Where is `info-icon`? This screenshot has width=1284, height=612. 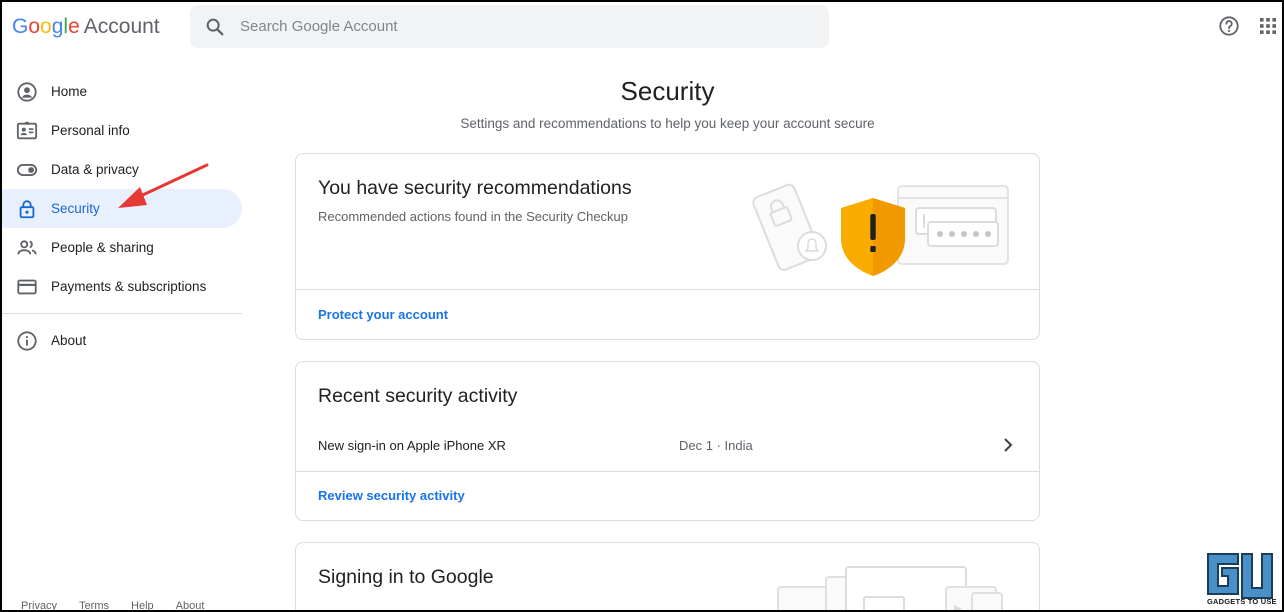 info-icon is located at coordinates (27, 340).